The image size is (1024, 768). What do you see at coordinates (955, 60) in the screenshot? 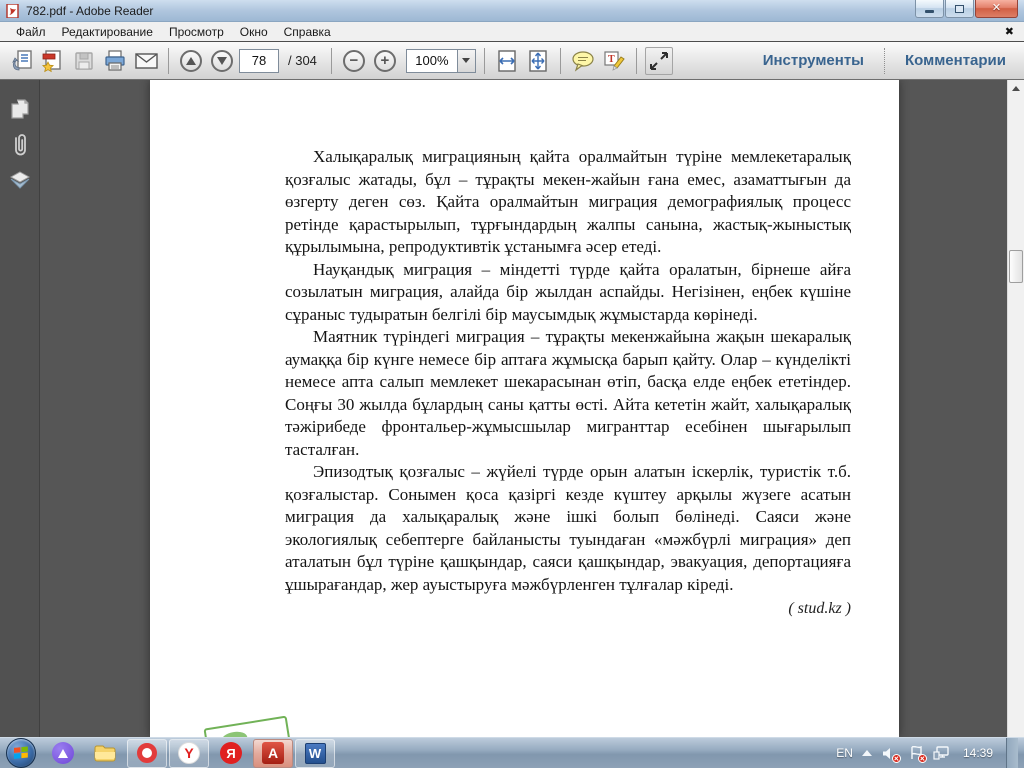
I see `comments-panel-button: Комментарии` at bounding box center [955, 60].